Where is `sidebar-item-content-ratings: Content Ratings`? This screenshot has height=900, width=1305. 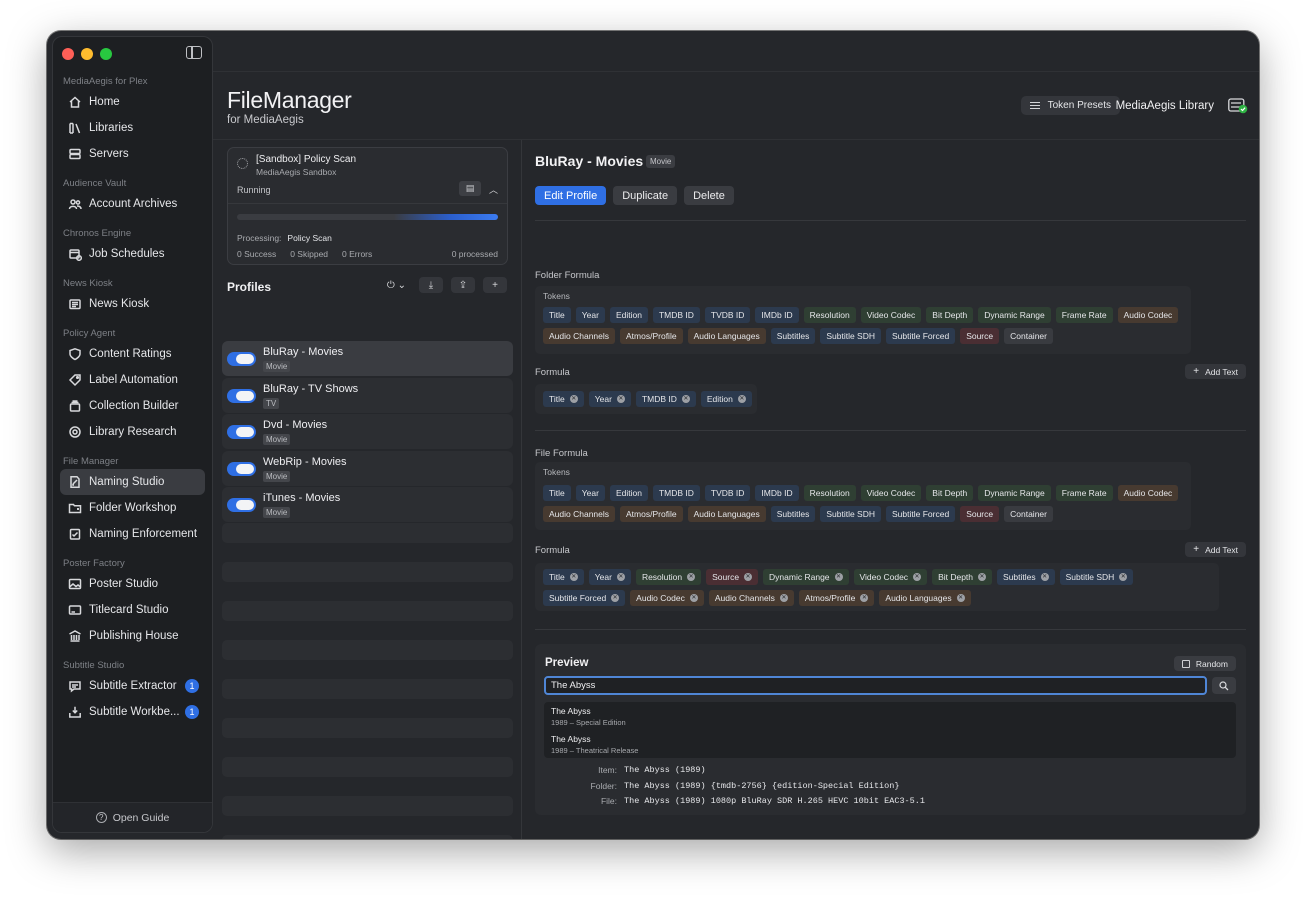 sidebar-item-content-ratings: Content Ratings is located at coordinates (132, 354).